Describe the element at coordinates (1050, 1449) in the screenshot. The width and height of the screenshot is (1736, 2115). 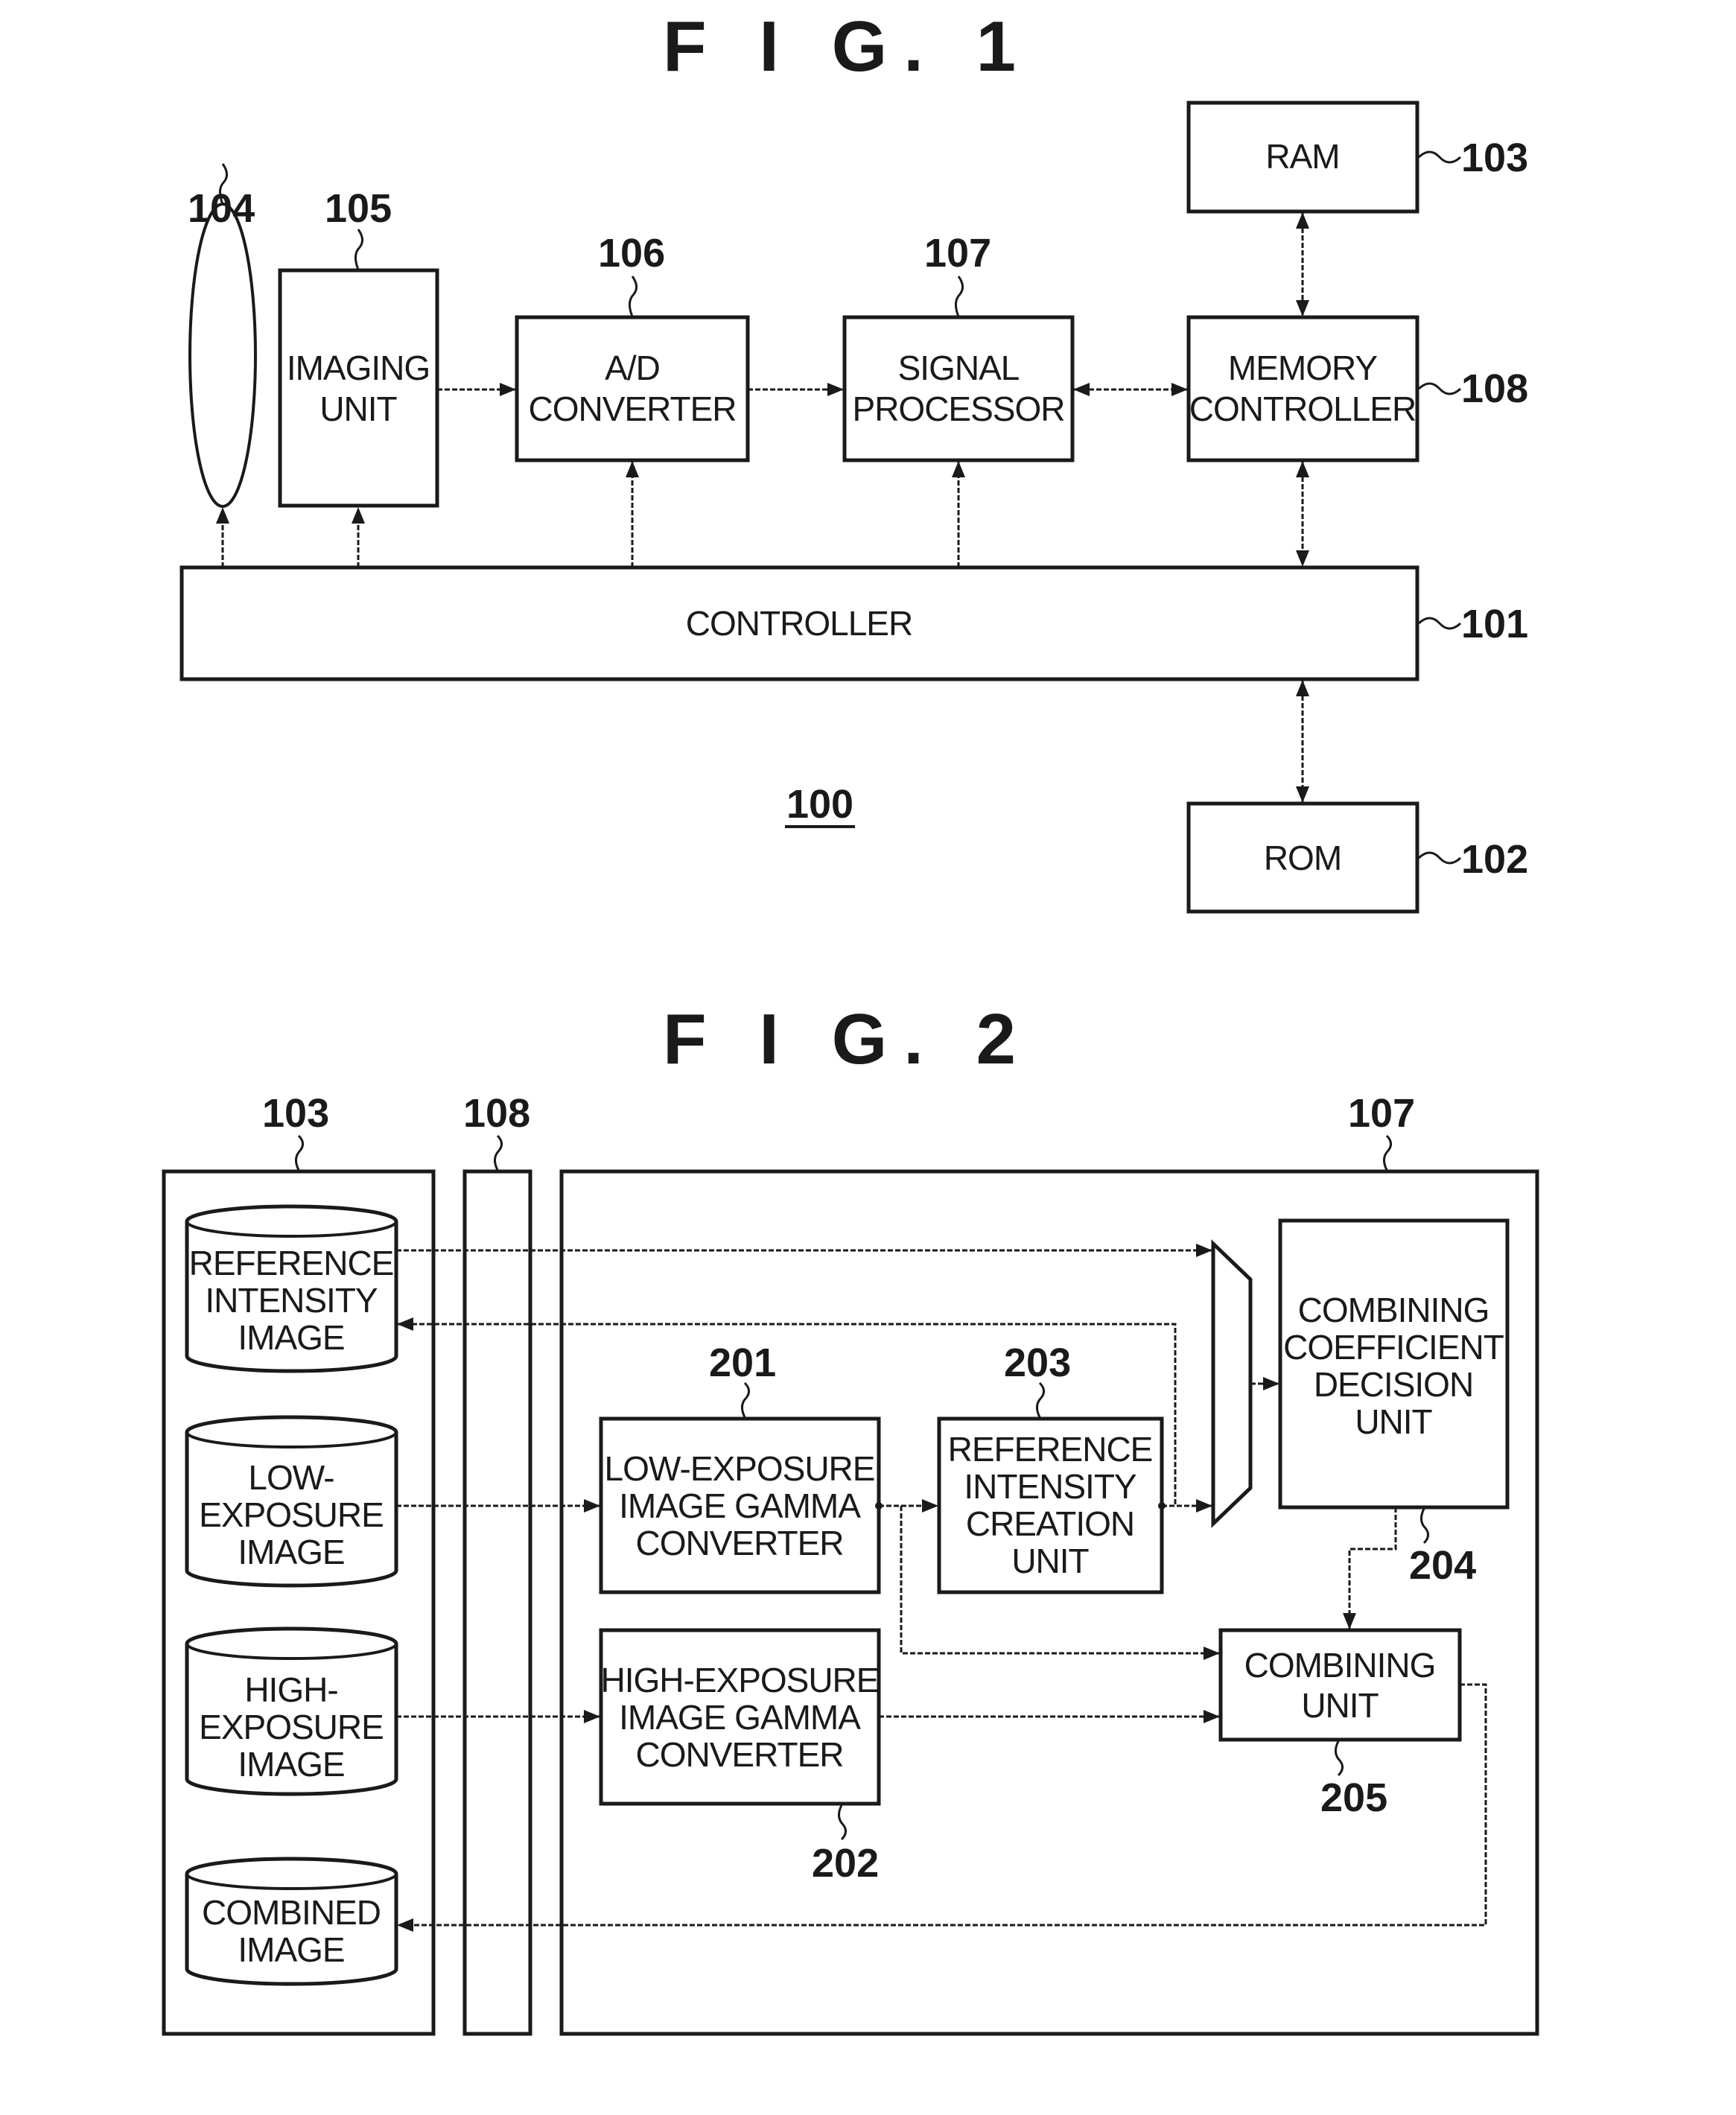
I see `unit-203-line1: REFERENCE` at that location.